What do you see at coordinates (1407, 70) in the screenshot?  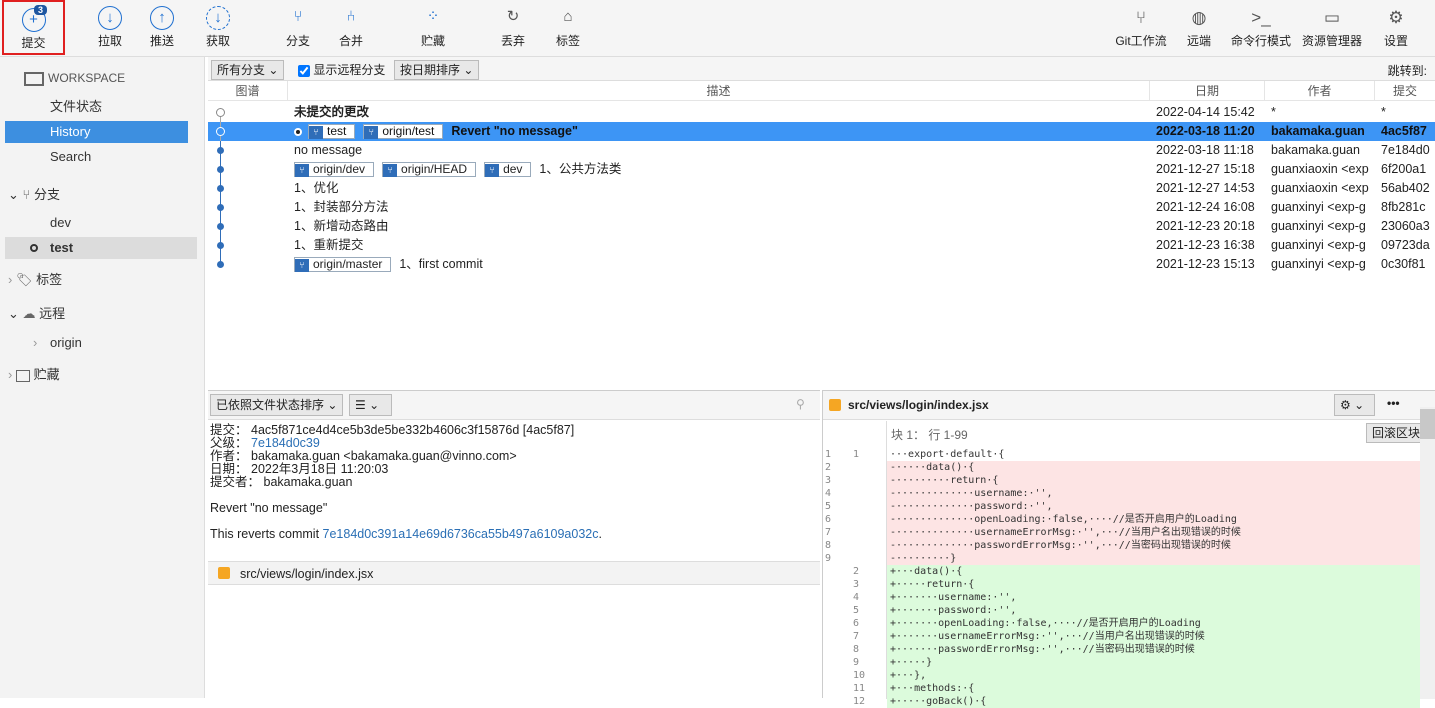 I see `jump-to-label: 跳转到:` at bounding box center [1407, 70].